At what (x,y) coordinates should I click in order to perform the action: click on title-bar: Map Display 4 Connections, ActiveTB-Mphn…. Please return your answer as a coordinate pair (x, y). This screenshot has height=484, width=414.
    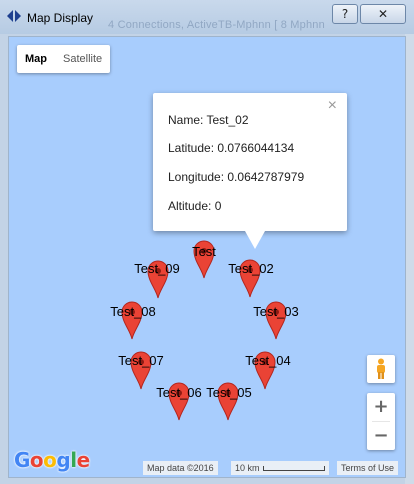
    Looking at the image, I should click on (207, 17).